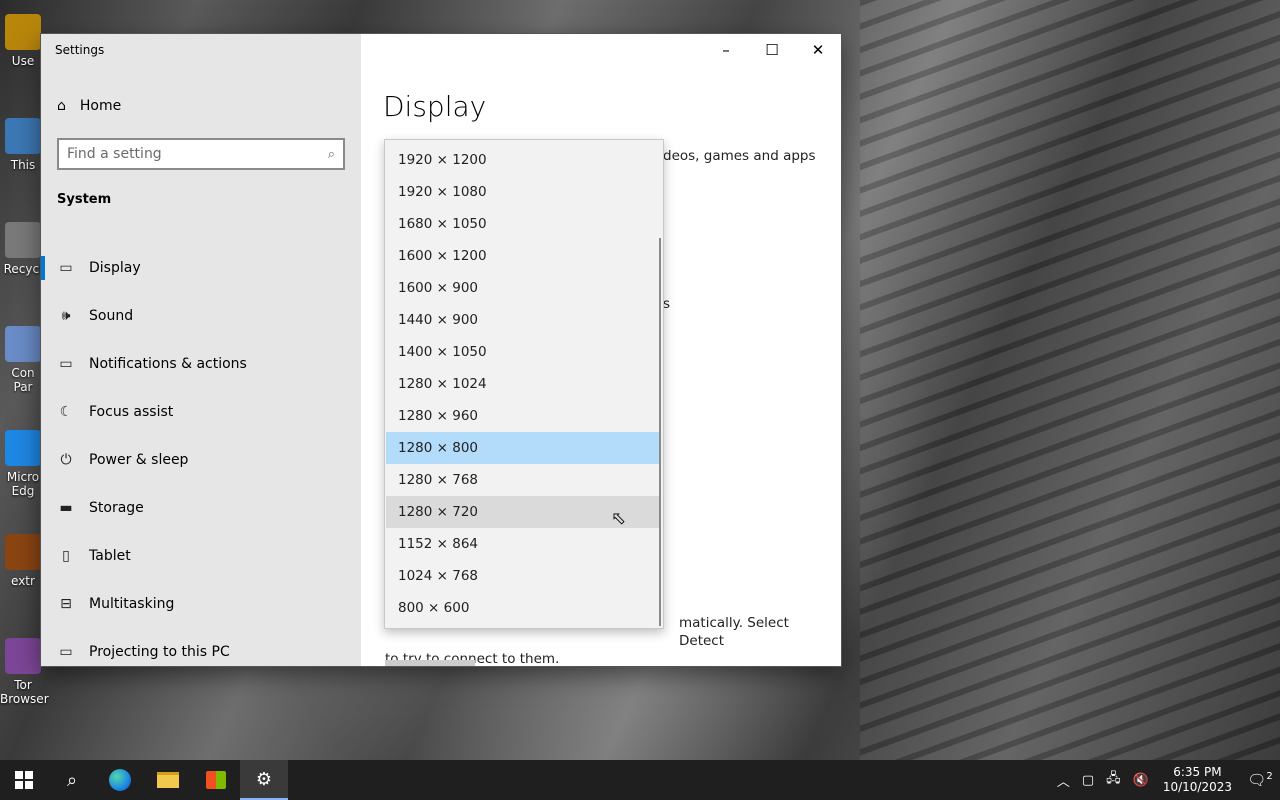 The width and height of the screenshot is (1280, 800). What do you see at coordinates (66, 556) in the screenshot?
I see `tablet-icon: ▯` at bounding box center [66, 556].